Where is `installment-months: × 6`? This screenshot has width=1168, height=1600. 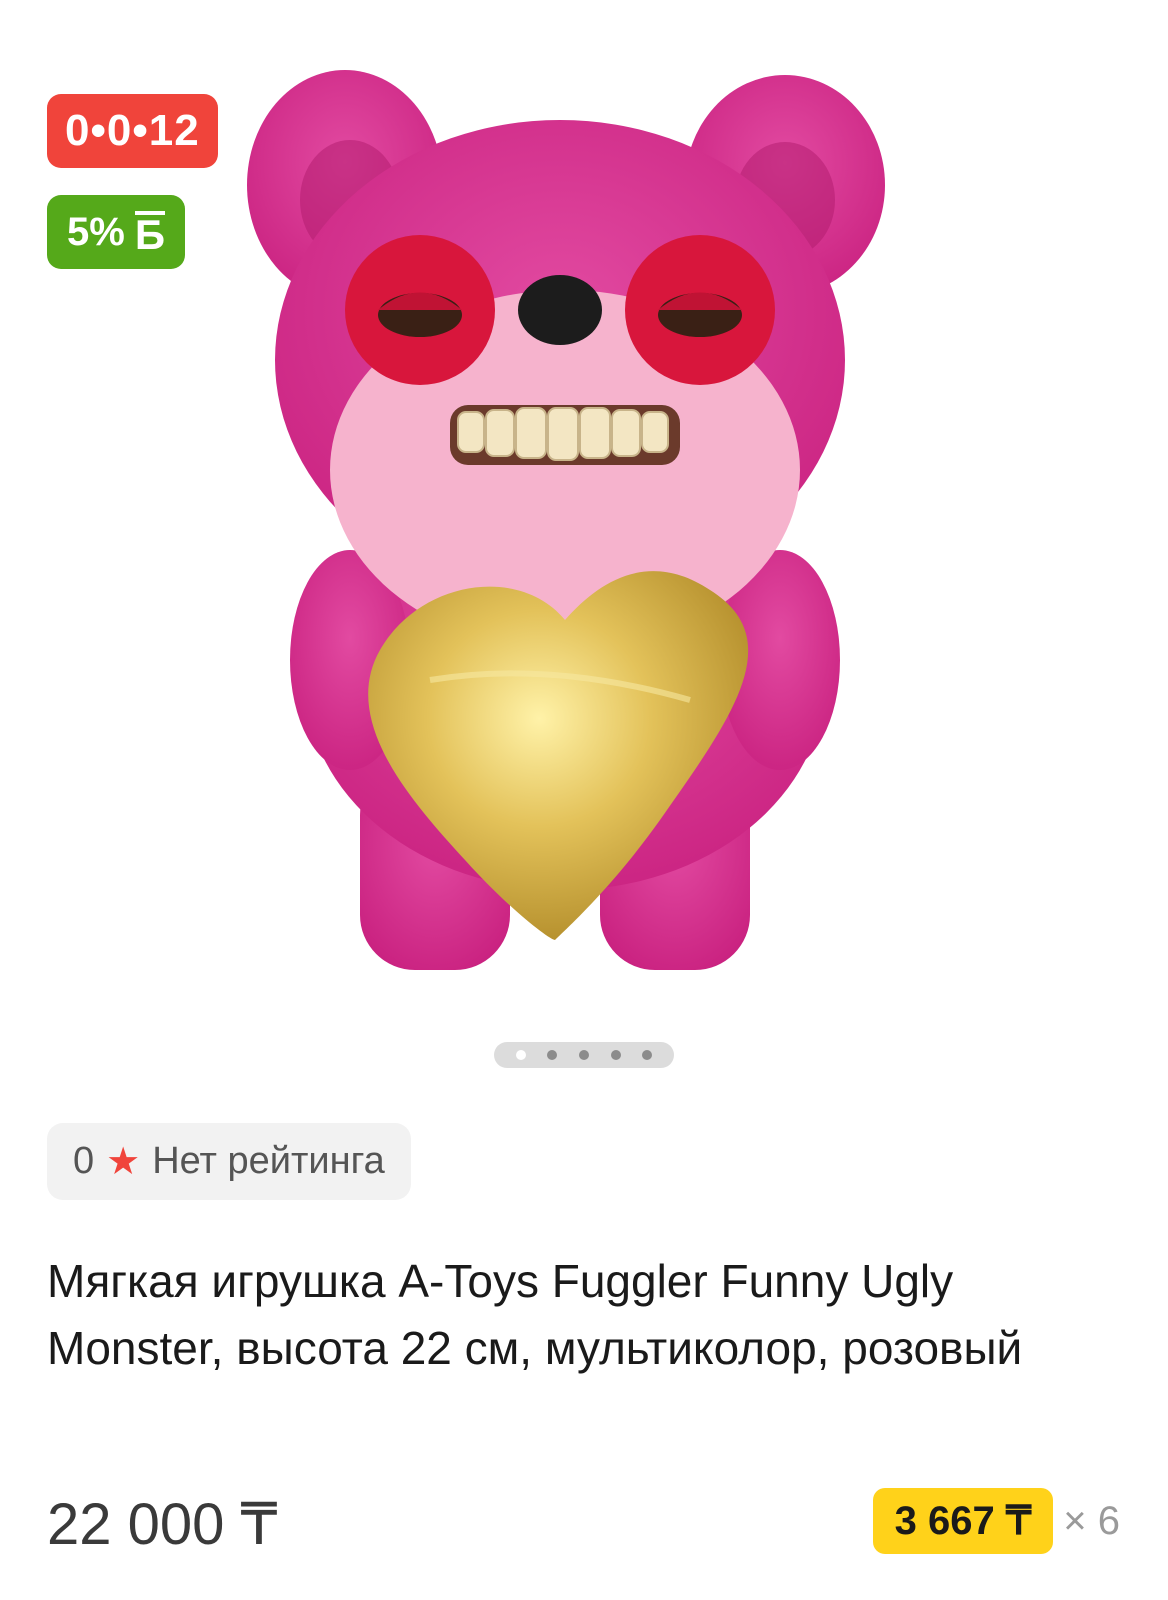 installment-months: × 6 is located at coordinates (1091, 1520).